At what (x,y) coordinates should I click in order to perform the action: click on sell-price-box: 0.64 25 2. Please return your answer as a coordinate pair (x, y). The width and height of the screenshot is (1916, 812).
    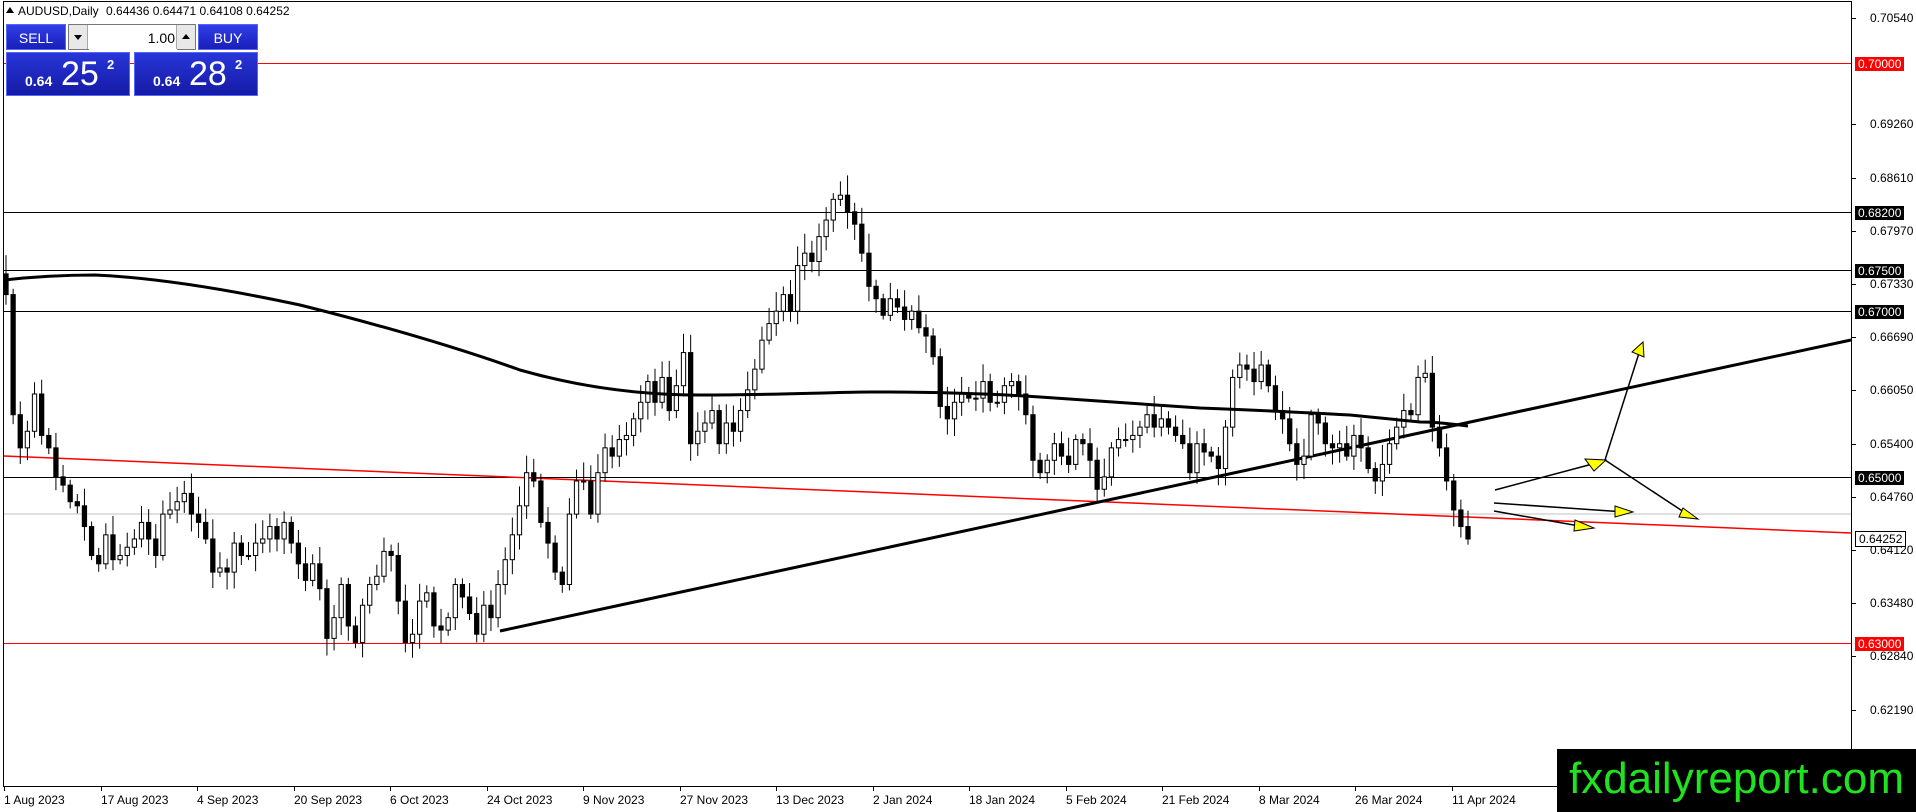
    Looking at the image, I should click on (68, 74).